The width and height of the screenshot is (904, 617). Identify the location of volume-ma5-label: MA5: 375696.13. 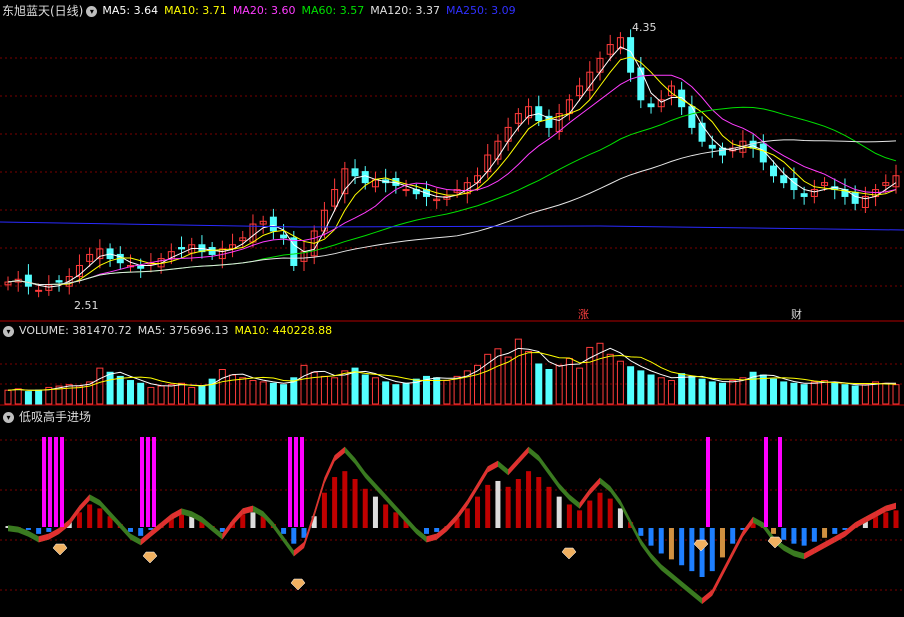
(183, 330).